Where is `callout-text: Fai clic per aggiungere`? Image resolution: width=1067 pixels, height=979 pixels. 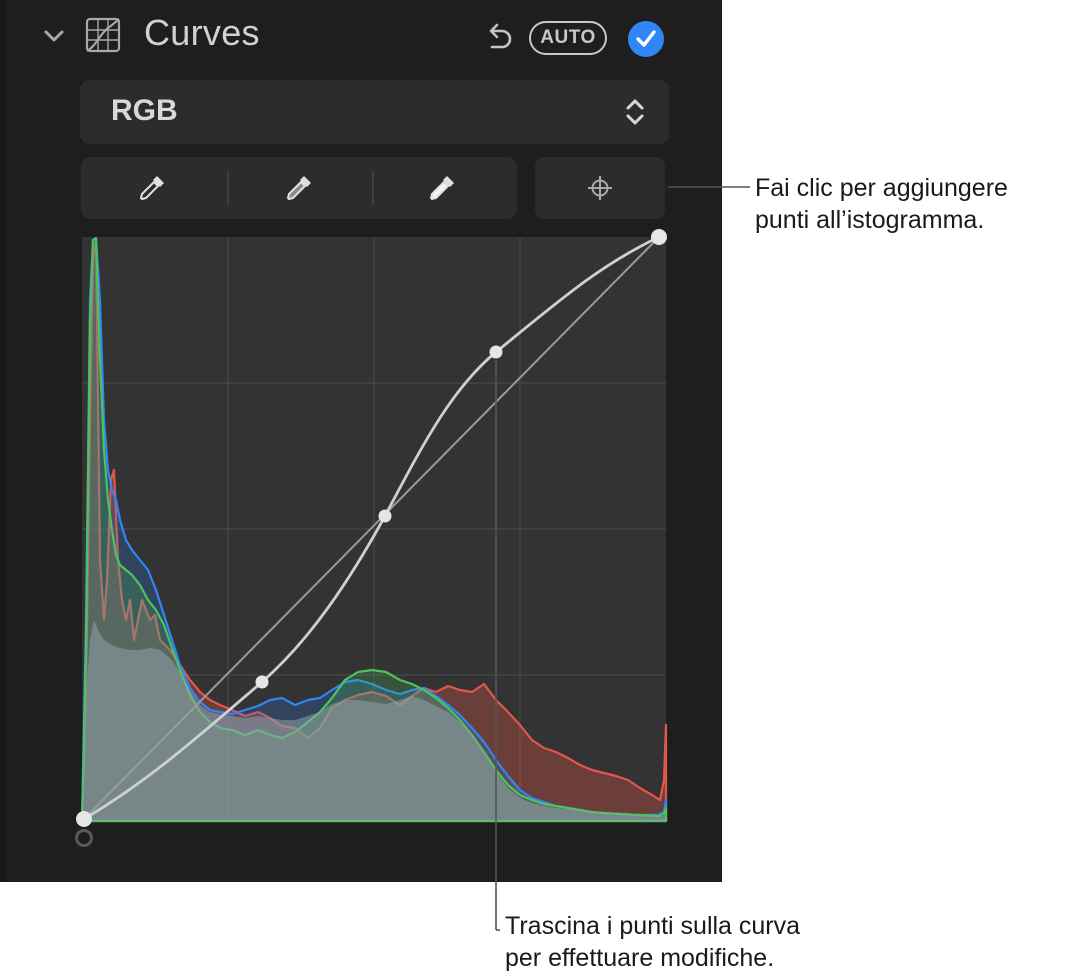 callout-text: Fai clic per aggiungere is located at coordinates (881, 188).